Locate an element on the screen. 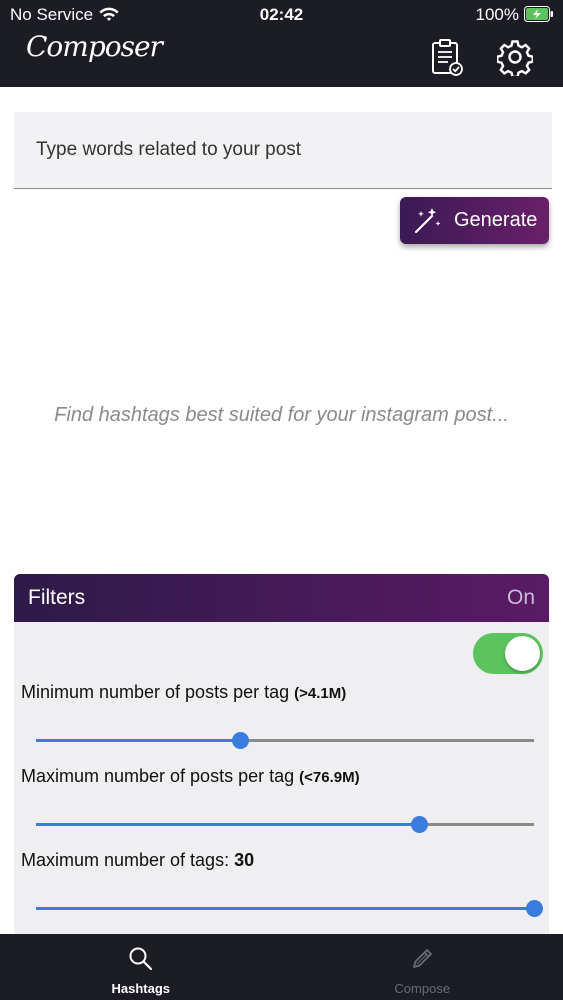 The width and height of the screenshot is (563, 1000). max-posts-slider is located at coordinates (285, 824).